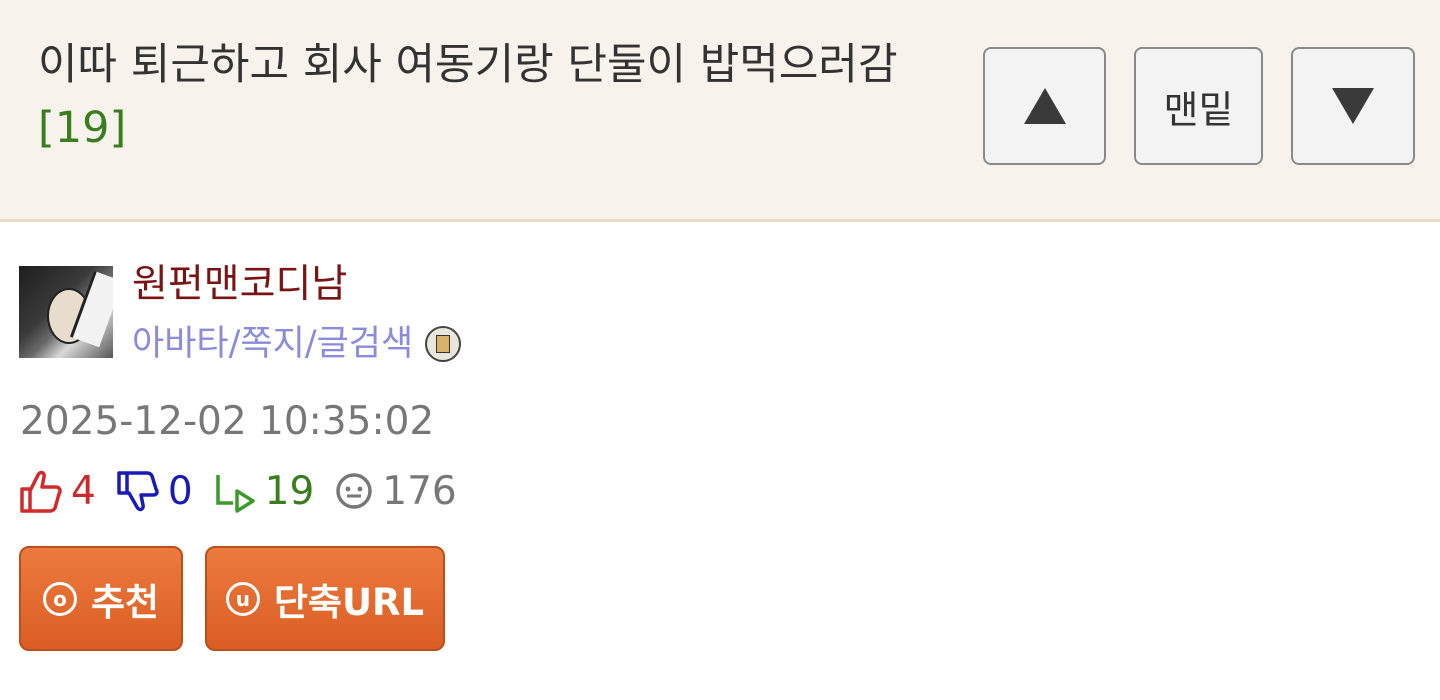 This screenshot has height=700, width=1440. I want to click on scroll-down-button, so click(1353, 106).